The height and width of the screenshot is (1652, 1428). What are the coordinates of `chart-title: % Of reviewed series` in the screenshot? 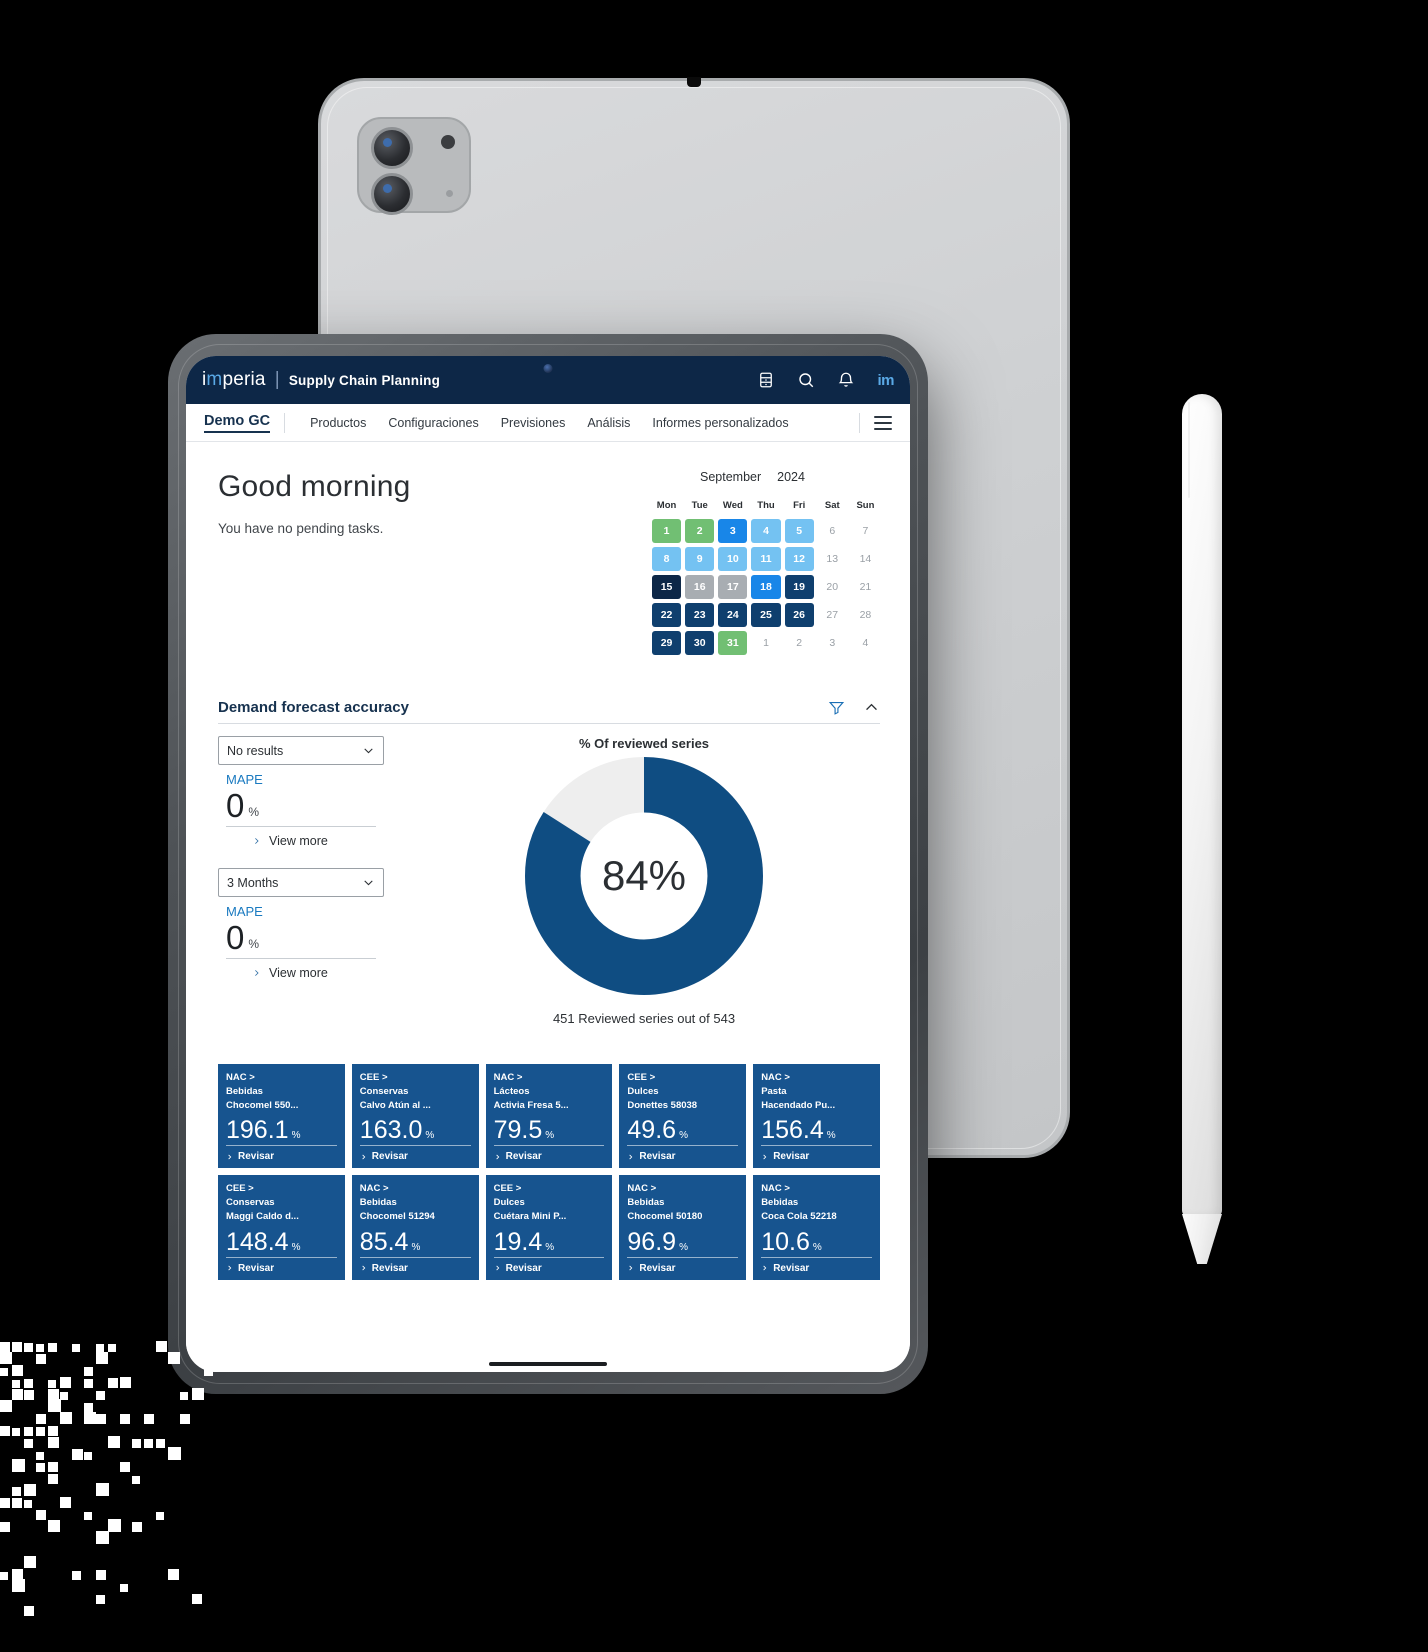 It's located at (644, 743).